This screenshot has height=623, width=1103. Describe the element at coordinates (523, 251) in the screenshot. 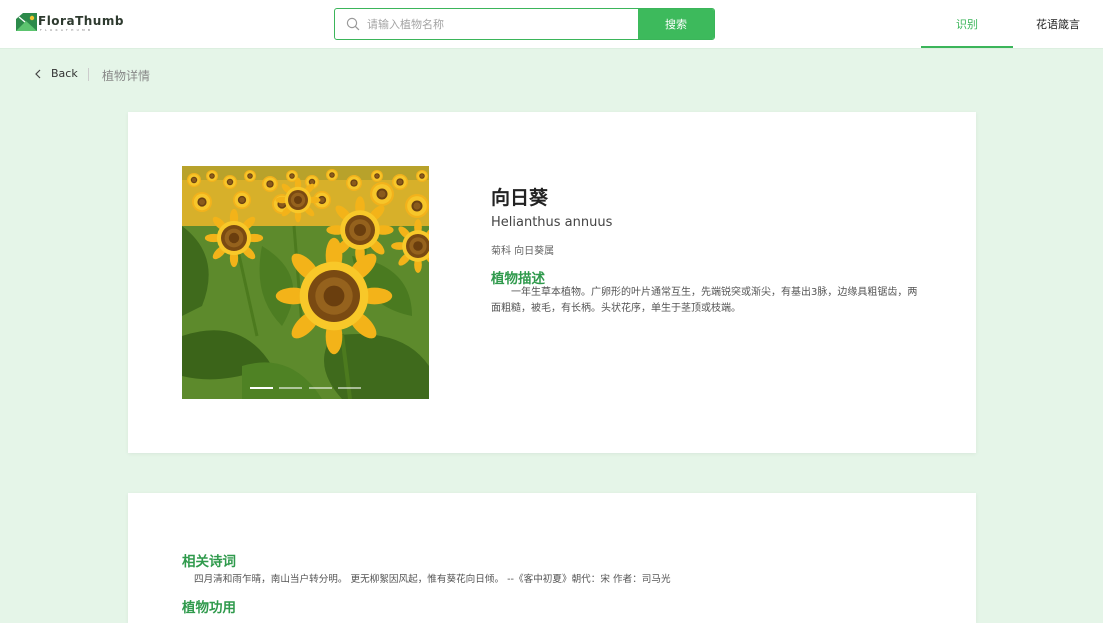

I see `plant-family: 菊科 向日葵属` at that location.